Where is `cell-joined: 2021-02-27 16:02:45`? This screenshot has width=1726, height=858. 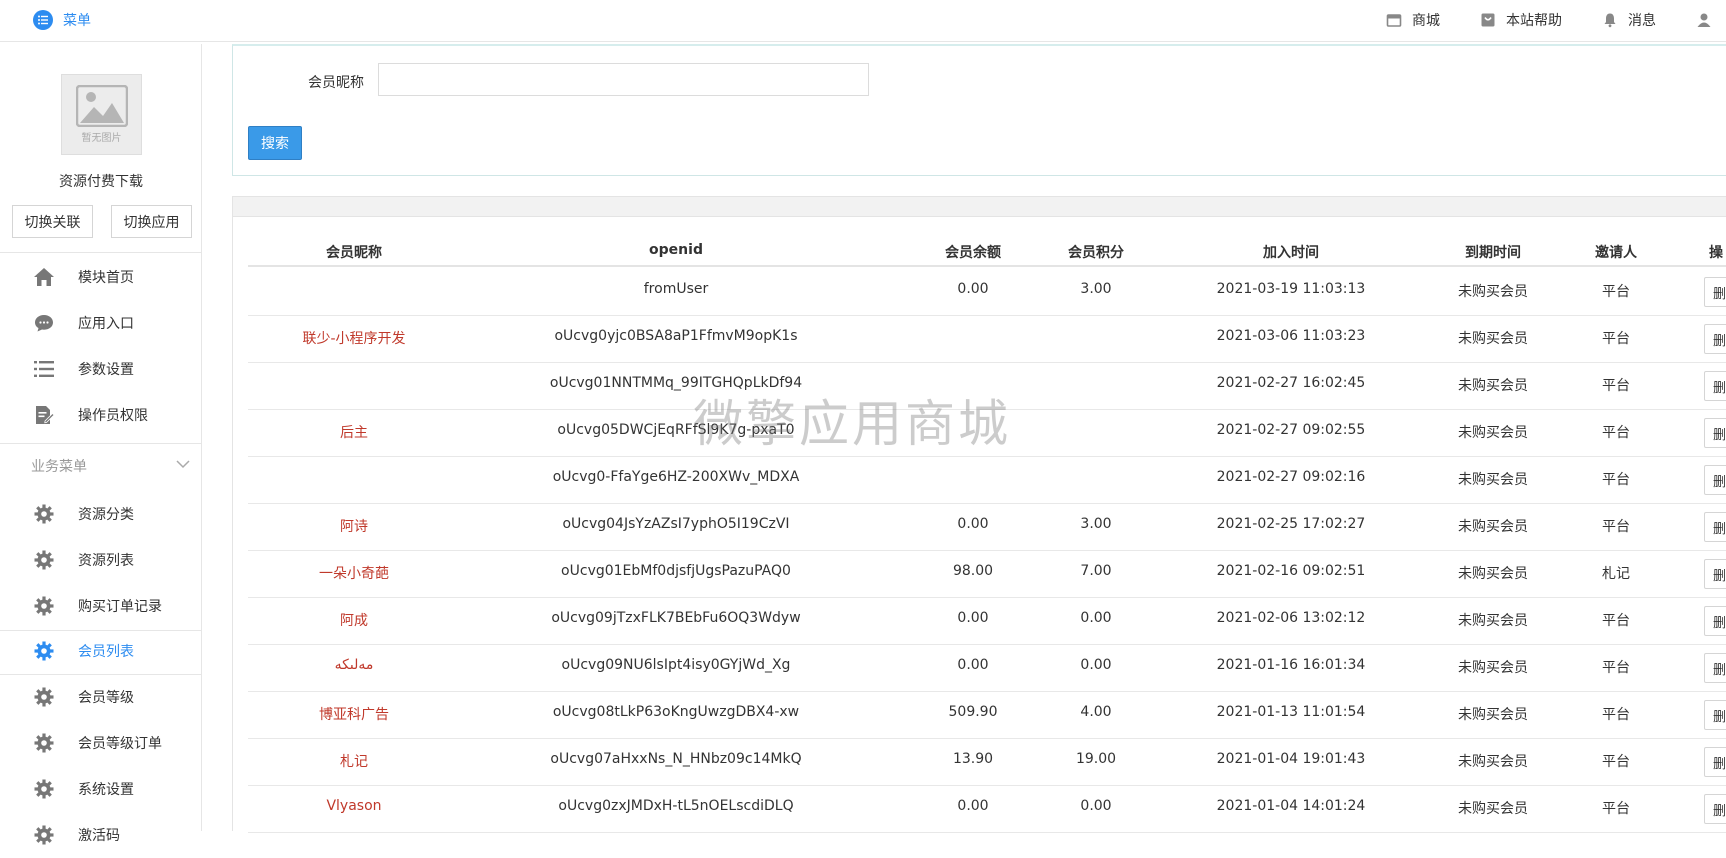
cell-joined: 2021-02-27 16:02:45 is located at coordinates (1291, 383).